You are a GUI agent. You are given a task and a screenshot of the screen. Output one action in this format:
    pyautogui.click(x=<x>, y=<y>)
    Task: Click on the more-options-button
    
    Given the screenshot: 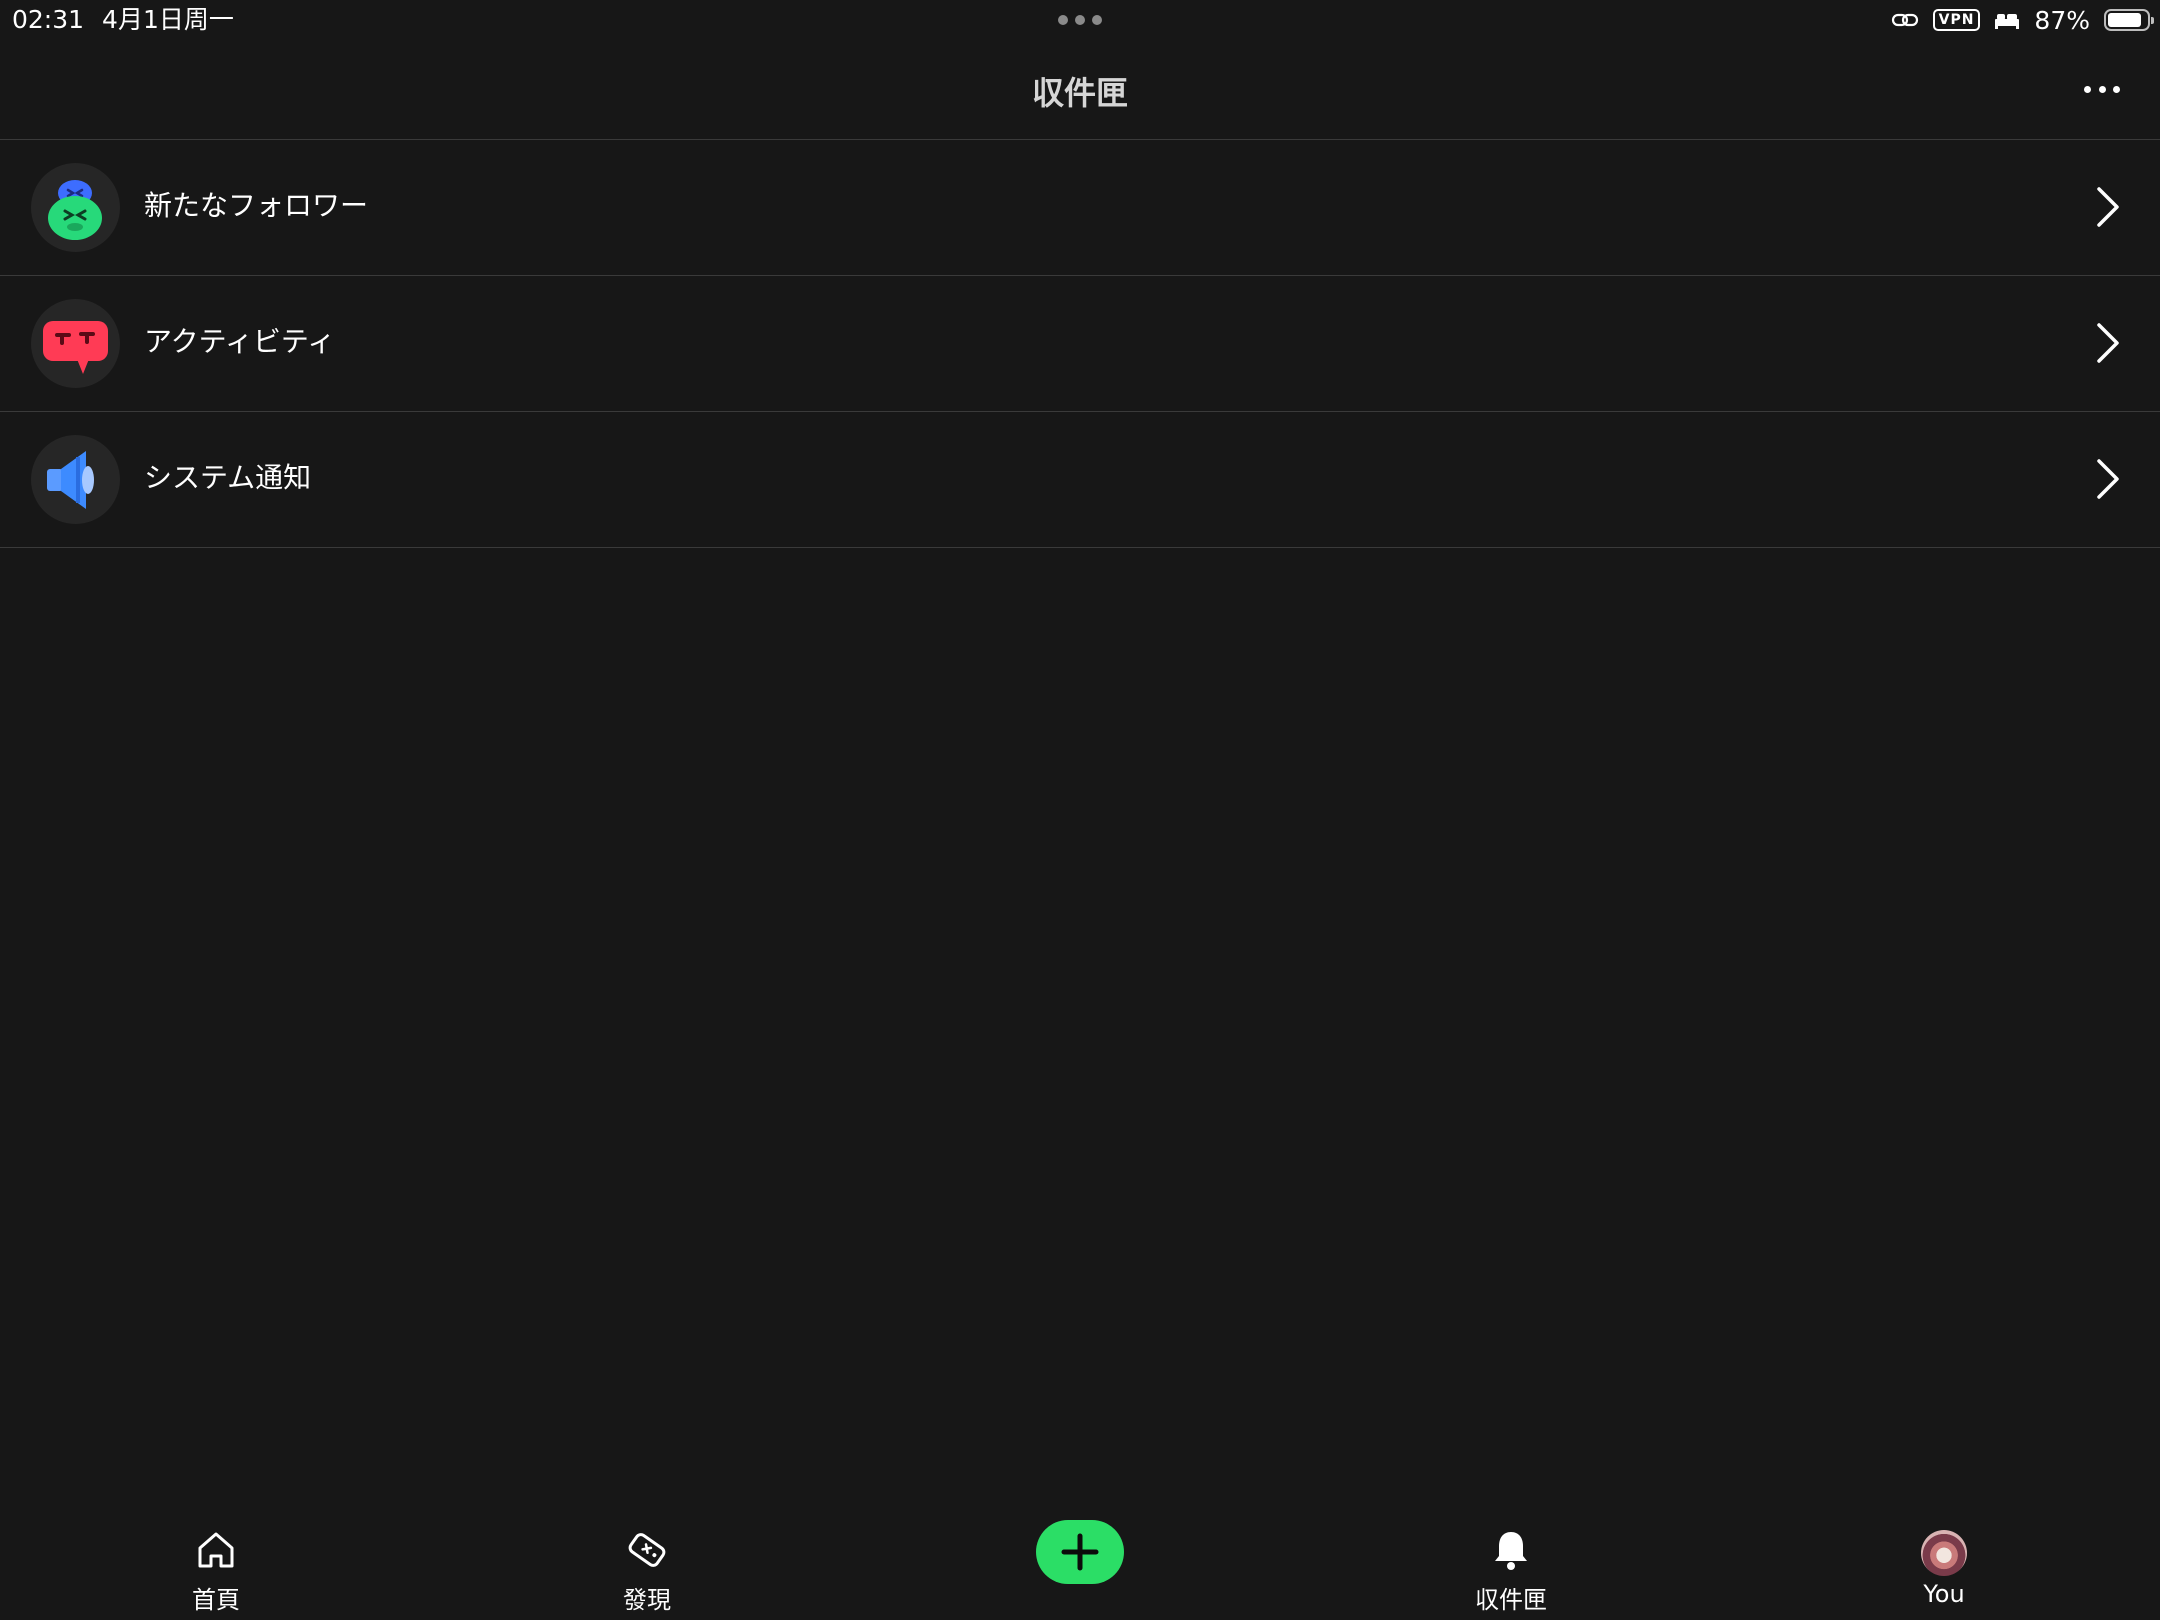 What is the action you would take?
    pyautogui.click(x=2102, y=89)
    